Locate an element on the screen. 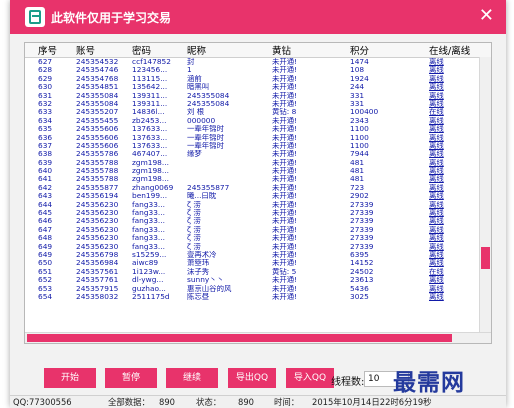  table-row: 639 245355788 zgm198... 未开通! 481 离线 is located at coordinates (258, 163).